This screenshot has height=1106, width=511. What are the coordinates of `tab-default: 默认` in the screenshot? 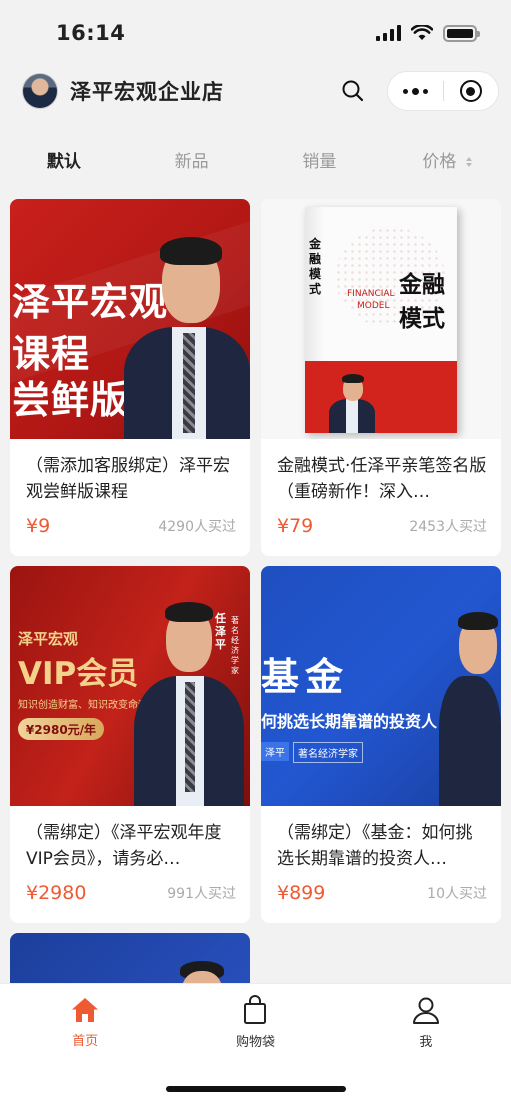 It's located at (64, 159).